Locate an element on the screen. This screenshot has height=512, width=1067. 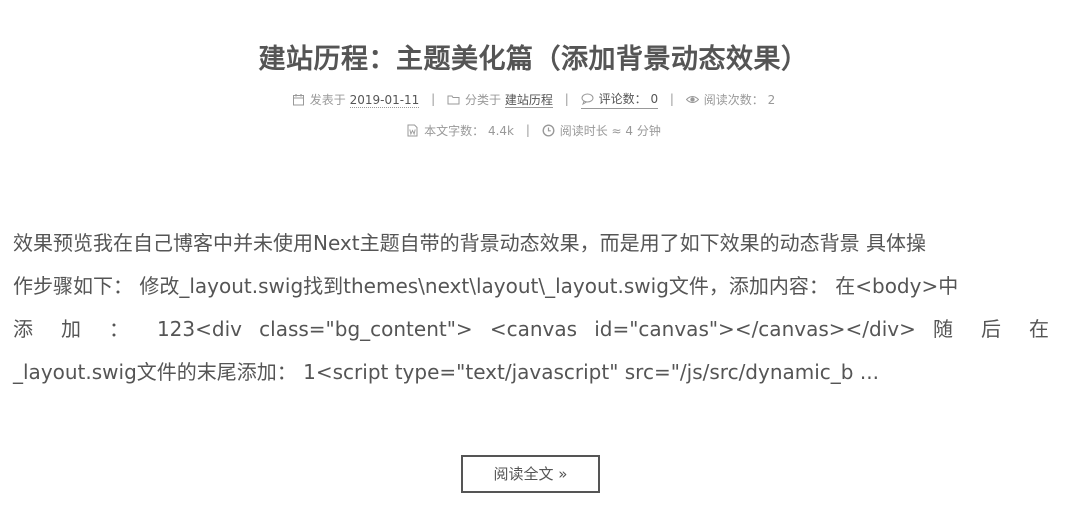
readtime-label: 阅读时长 ≈ is located at coordinates (590, 130).